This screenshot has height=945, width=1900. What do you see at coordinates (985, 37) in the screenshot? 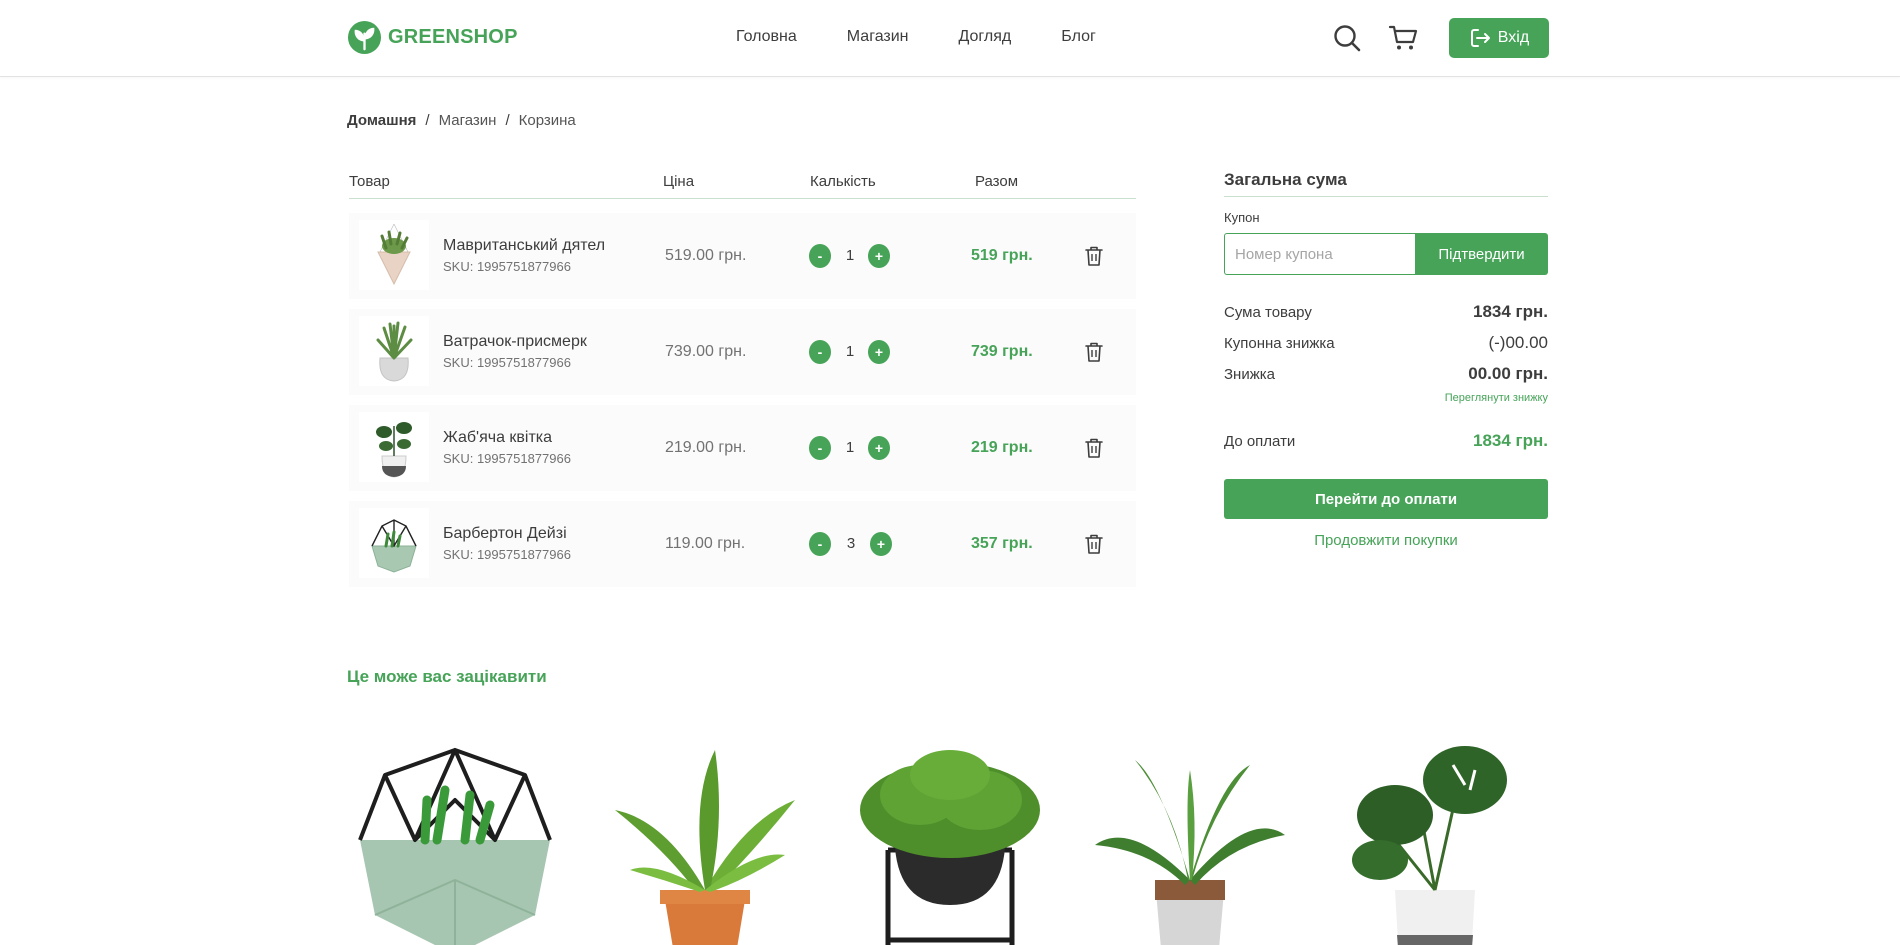
I see `nav-item-care: Догляд` at bounding box center [985, 37].